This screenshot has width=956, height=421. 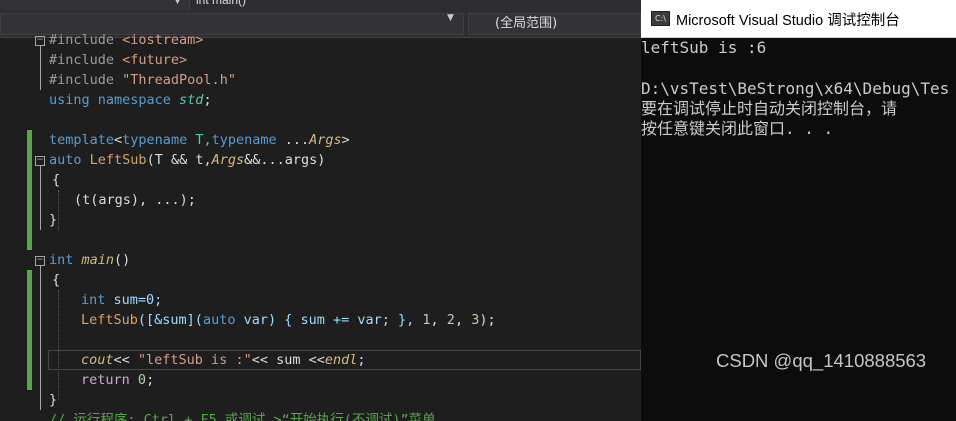 What do you see at coordinates (163, 40) in the screenshot?
I see `token: <iostream>` at bounding box center [163, 40].